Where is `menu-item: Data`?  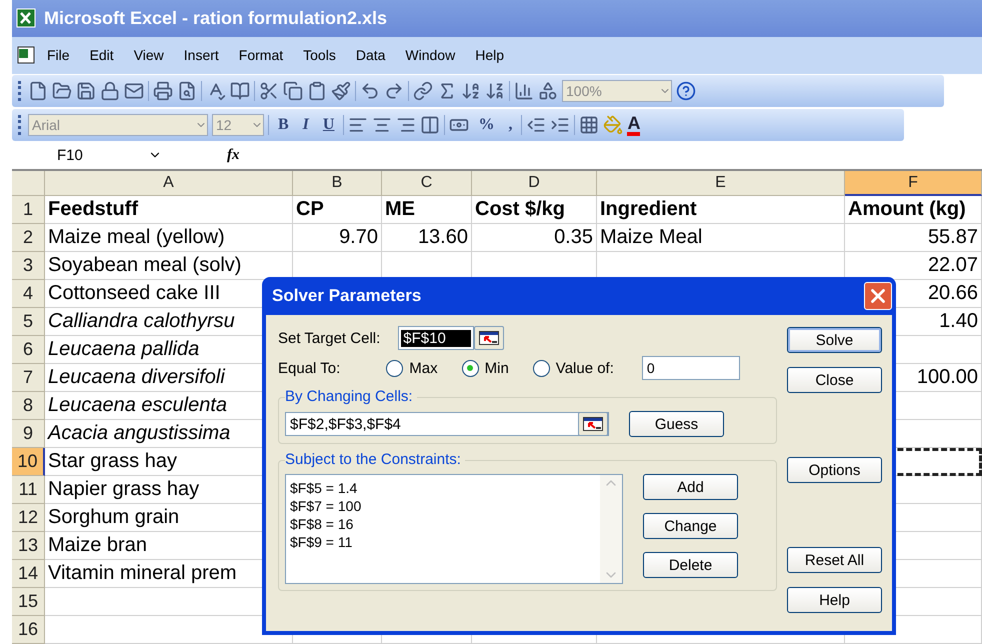
menu-item: Data is located at coordinates (370, 55).